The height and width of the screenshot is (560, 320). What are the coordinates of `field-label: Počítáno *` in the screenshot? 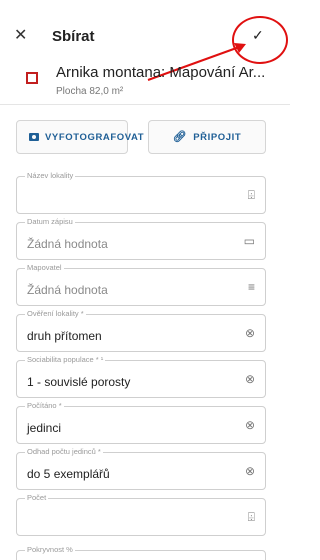 It's located at (44, 406).